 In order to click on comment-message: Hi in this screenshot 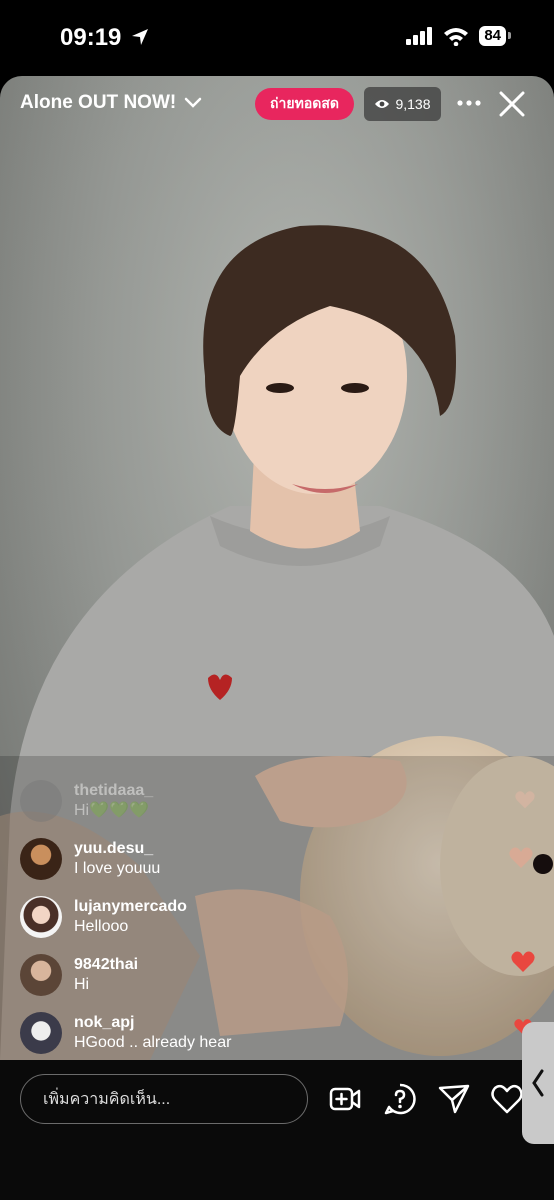, I will do `click(82, 984)`.